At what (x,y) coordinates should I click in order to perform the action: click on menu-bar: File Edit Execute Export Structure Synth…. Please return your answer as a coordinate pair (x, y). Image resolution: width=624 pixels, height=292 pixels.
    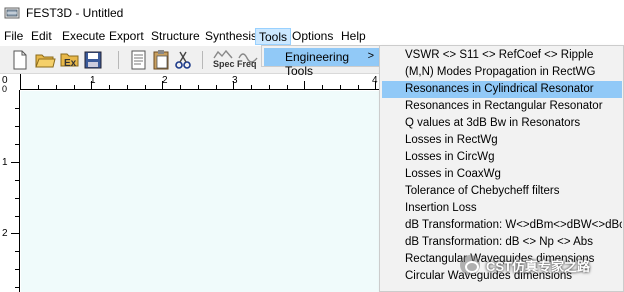
    Looking at the image, I should click on (312, 36).